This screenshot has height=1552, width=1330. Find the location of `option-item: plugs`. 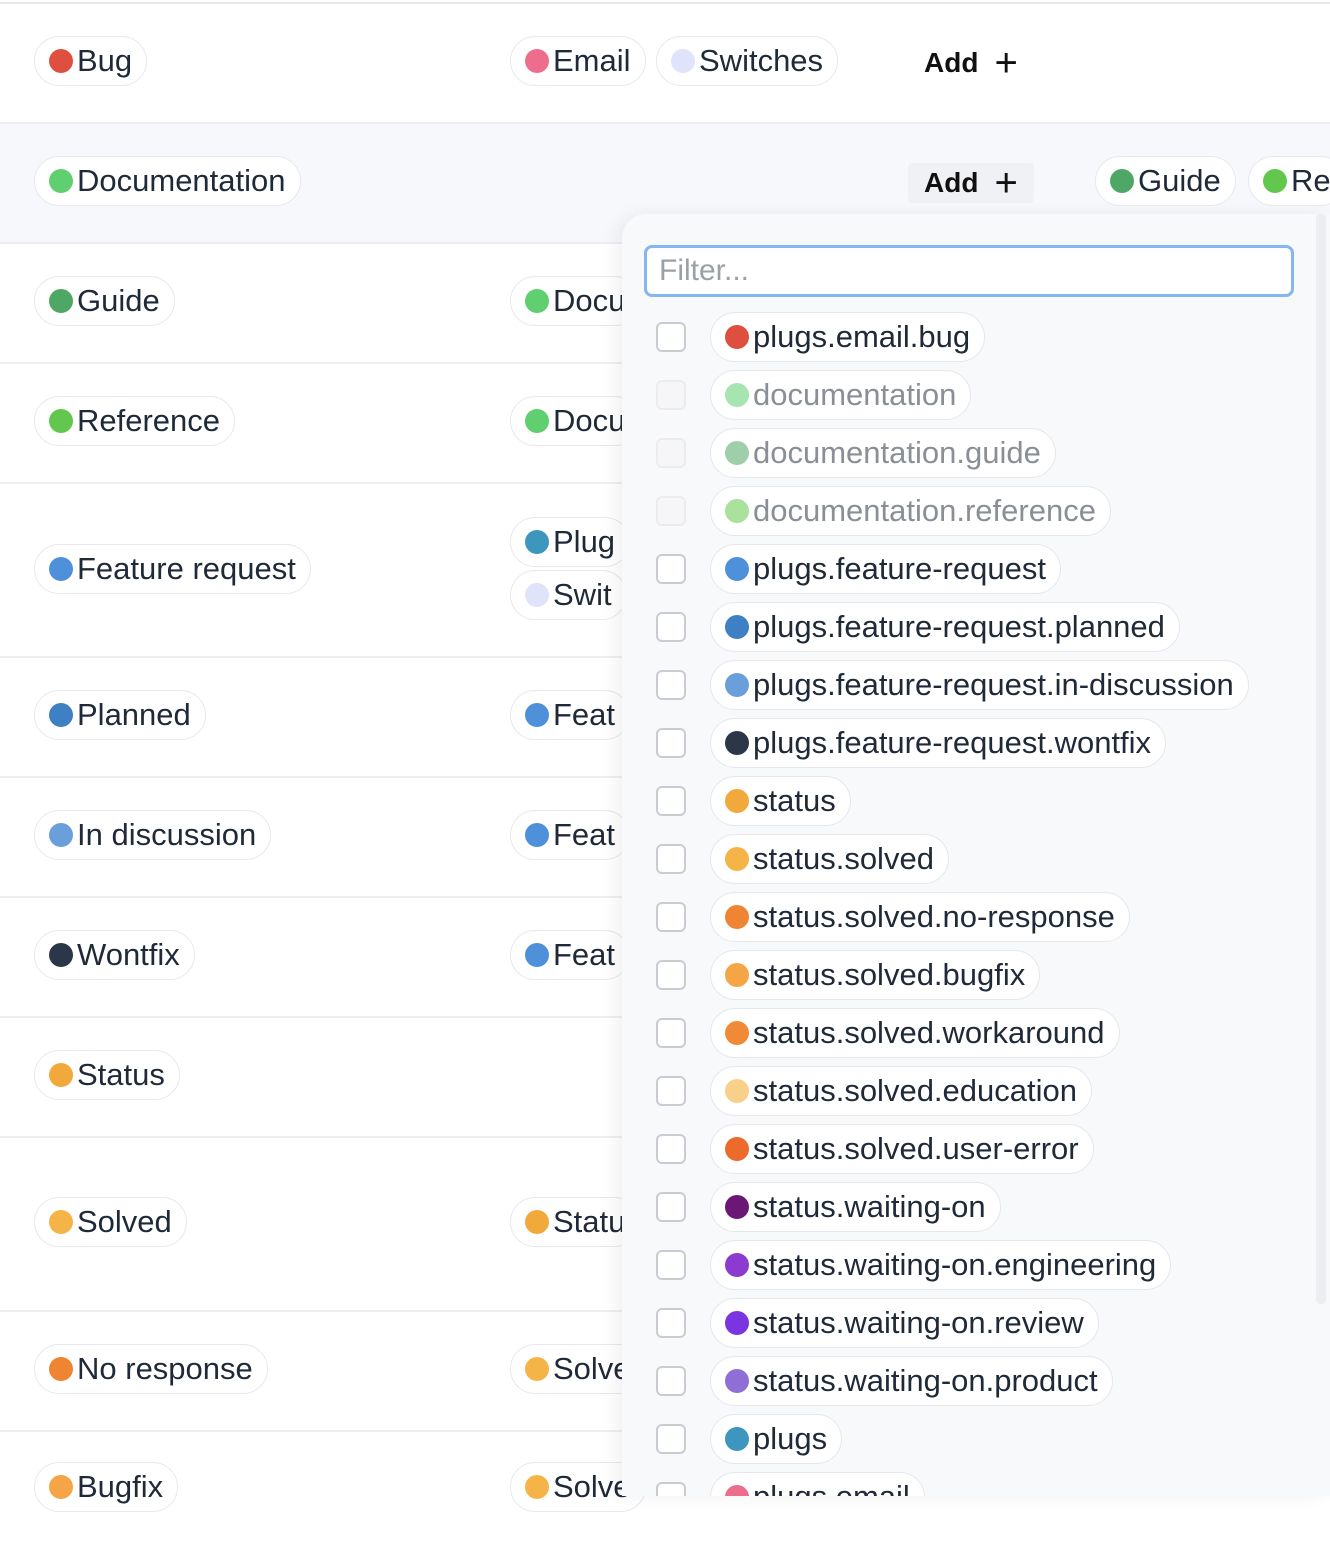

option-item: plugs is located at coordinates (976, 1441).